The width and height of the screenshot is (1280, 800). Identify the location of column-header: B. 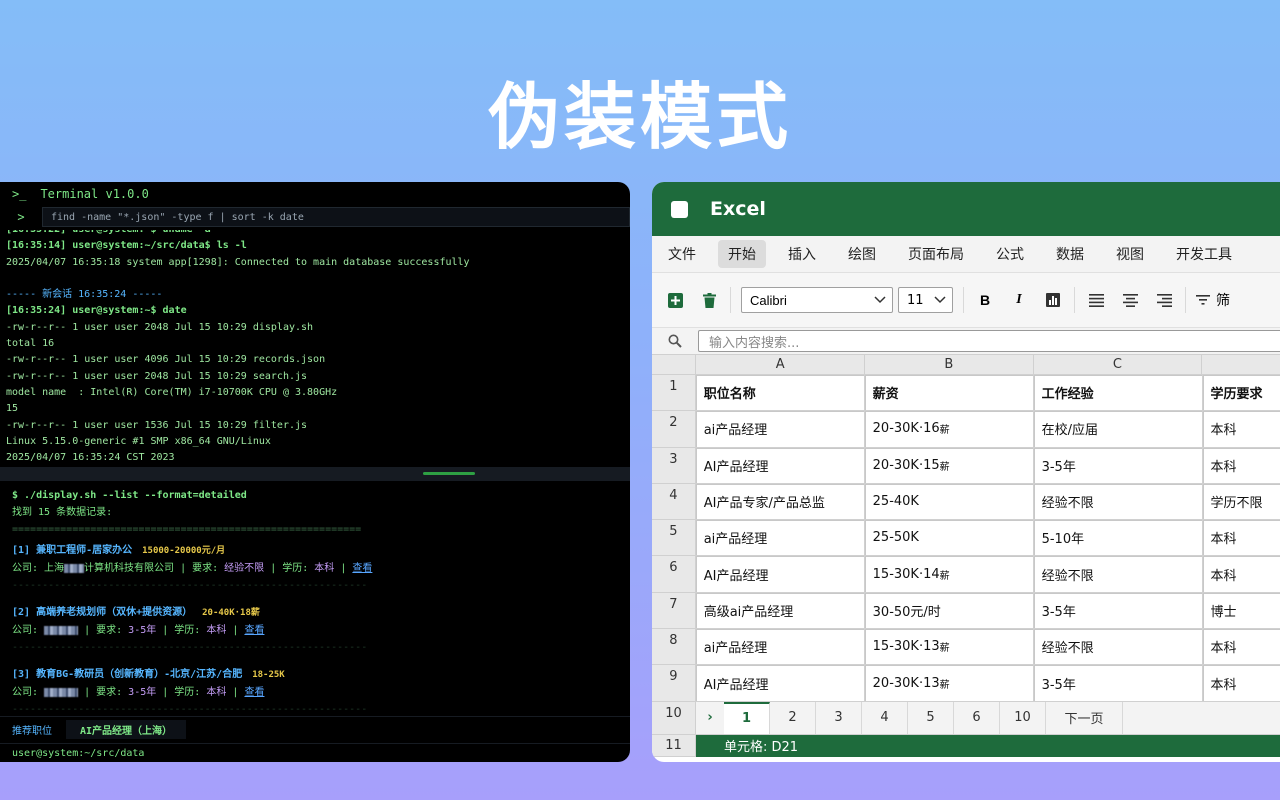
(949, 364).